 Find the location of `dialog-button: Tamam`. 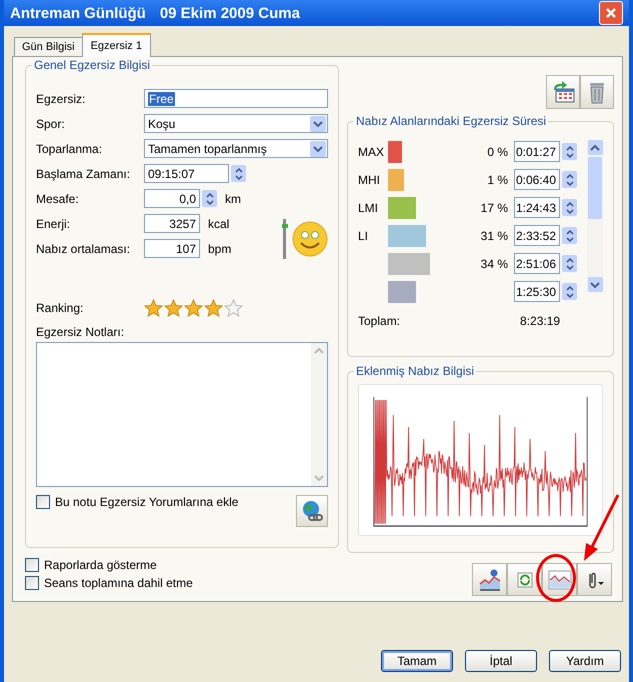

dialog-button: Tamam is located at coordinates (417, 661).